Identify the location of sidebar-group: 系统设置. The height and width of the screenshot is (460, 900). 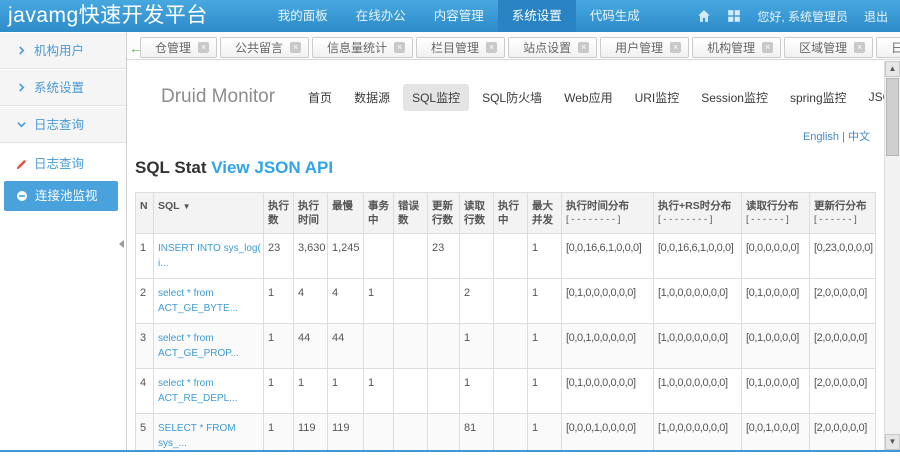
(63, 87).